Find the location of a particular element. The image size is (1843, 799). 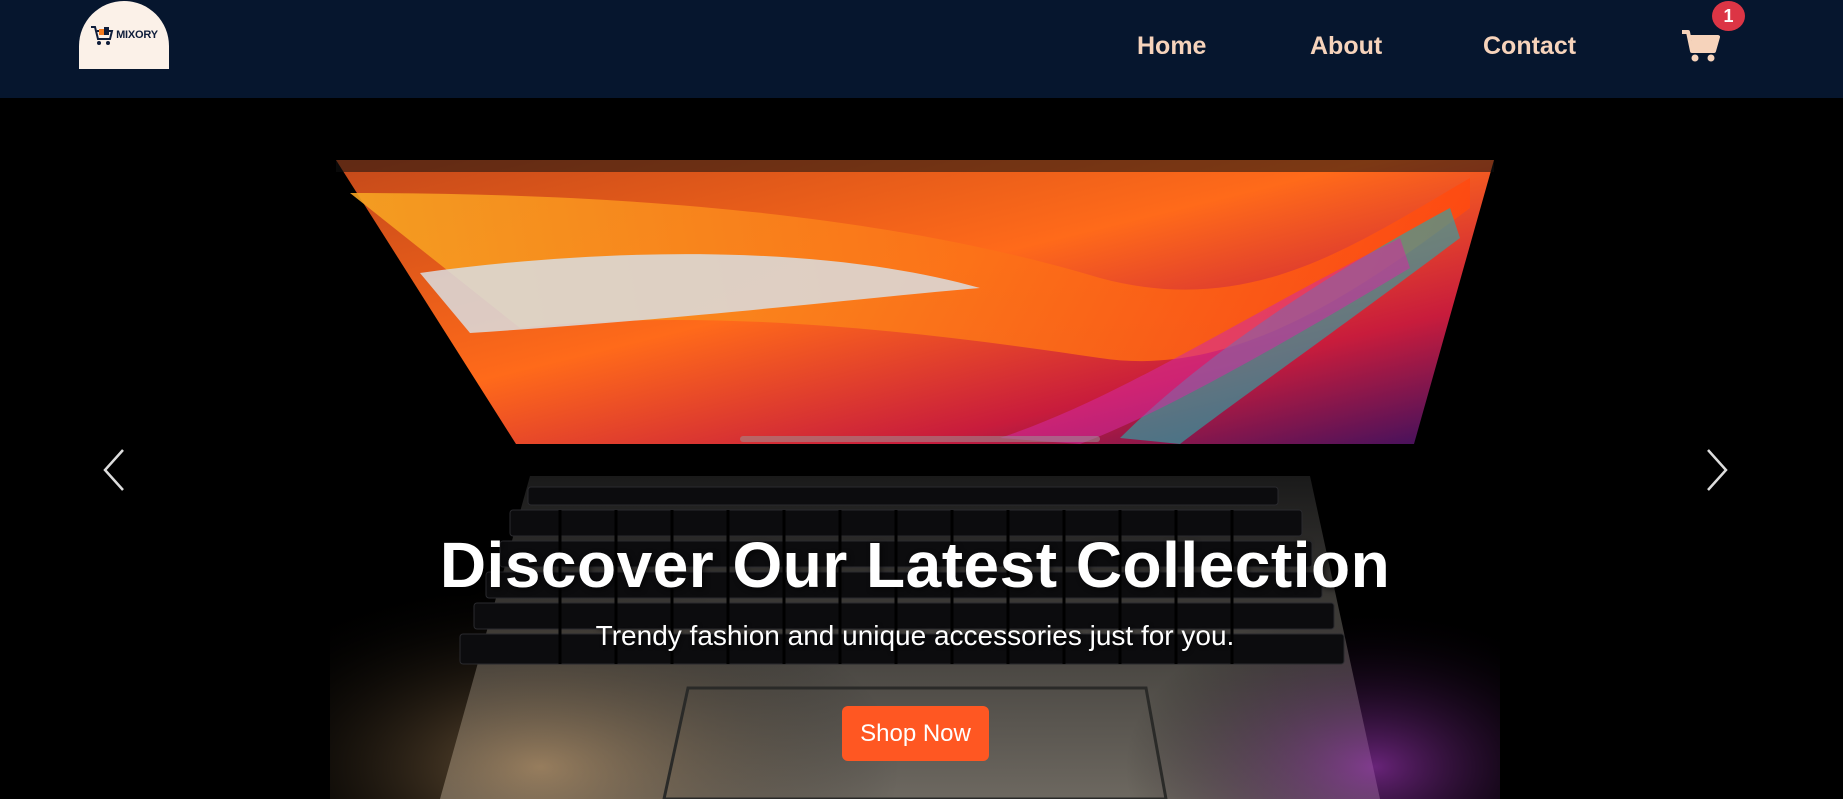

cart-button is located at coordinates (1701, 46).